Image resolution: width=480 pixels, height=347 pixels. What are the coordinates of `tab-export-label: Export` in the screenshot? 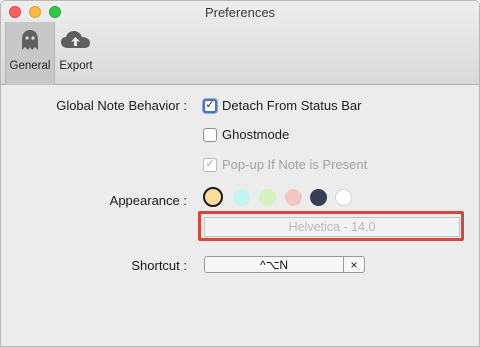 It's located at (76, 66).